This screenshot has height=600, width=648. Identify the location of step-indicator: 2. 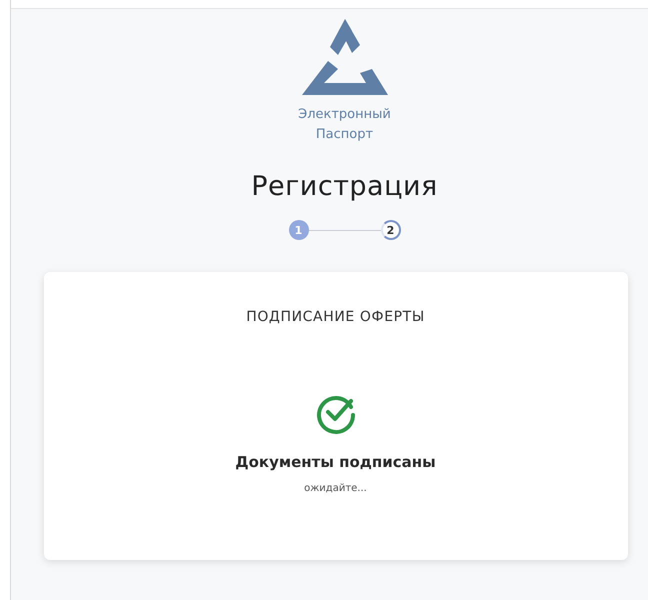
(390, 230).